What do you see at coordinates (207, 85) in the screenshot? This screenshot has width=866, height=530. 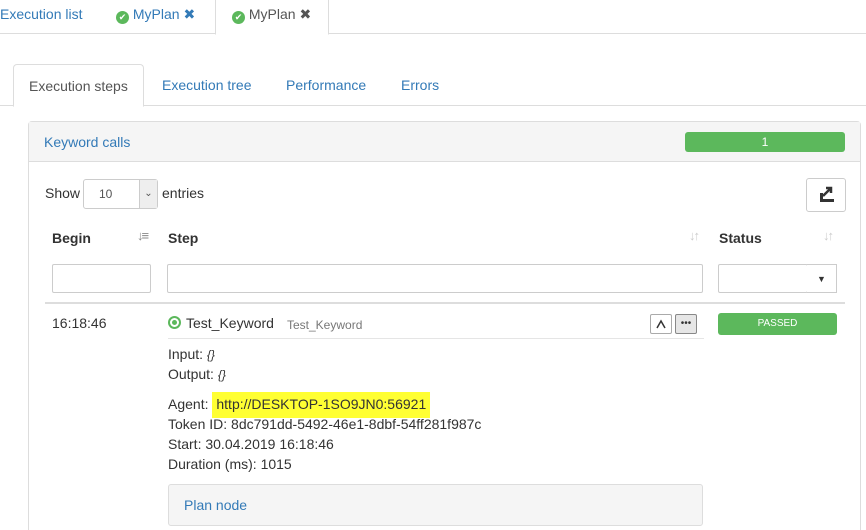 I see `tab-execution-tree: Execution tree` at bounding box center [207, 85].